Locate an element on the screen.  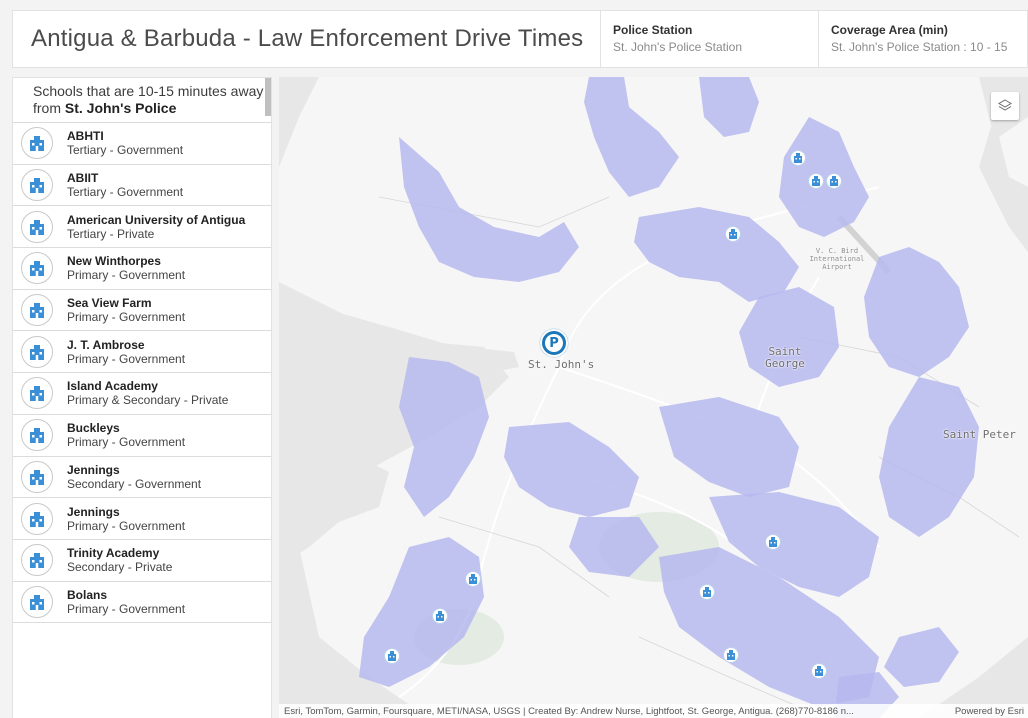
school-text: Buckleys Primary - Government is located at coordinates (126, 435).